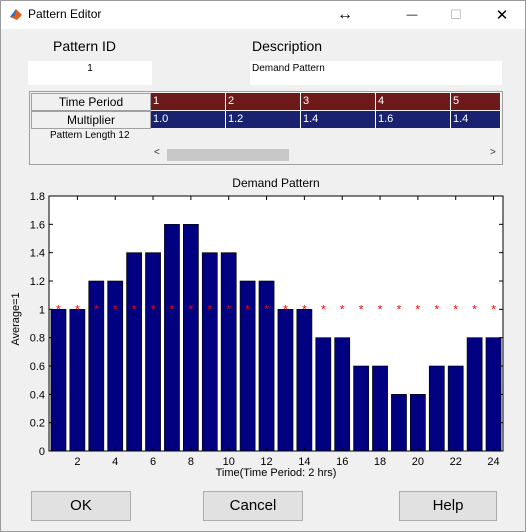 The image size is (526, 532). What do you see at coordinates (115, 462) in the screenshot?
I see `x-tick-label: 4` at bounding box center [115, 462].